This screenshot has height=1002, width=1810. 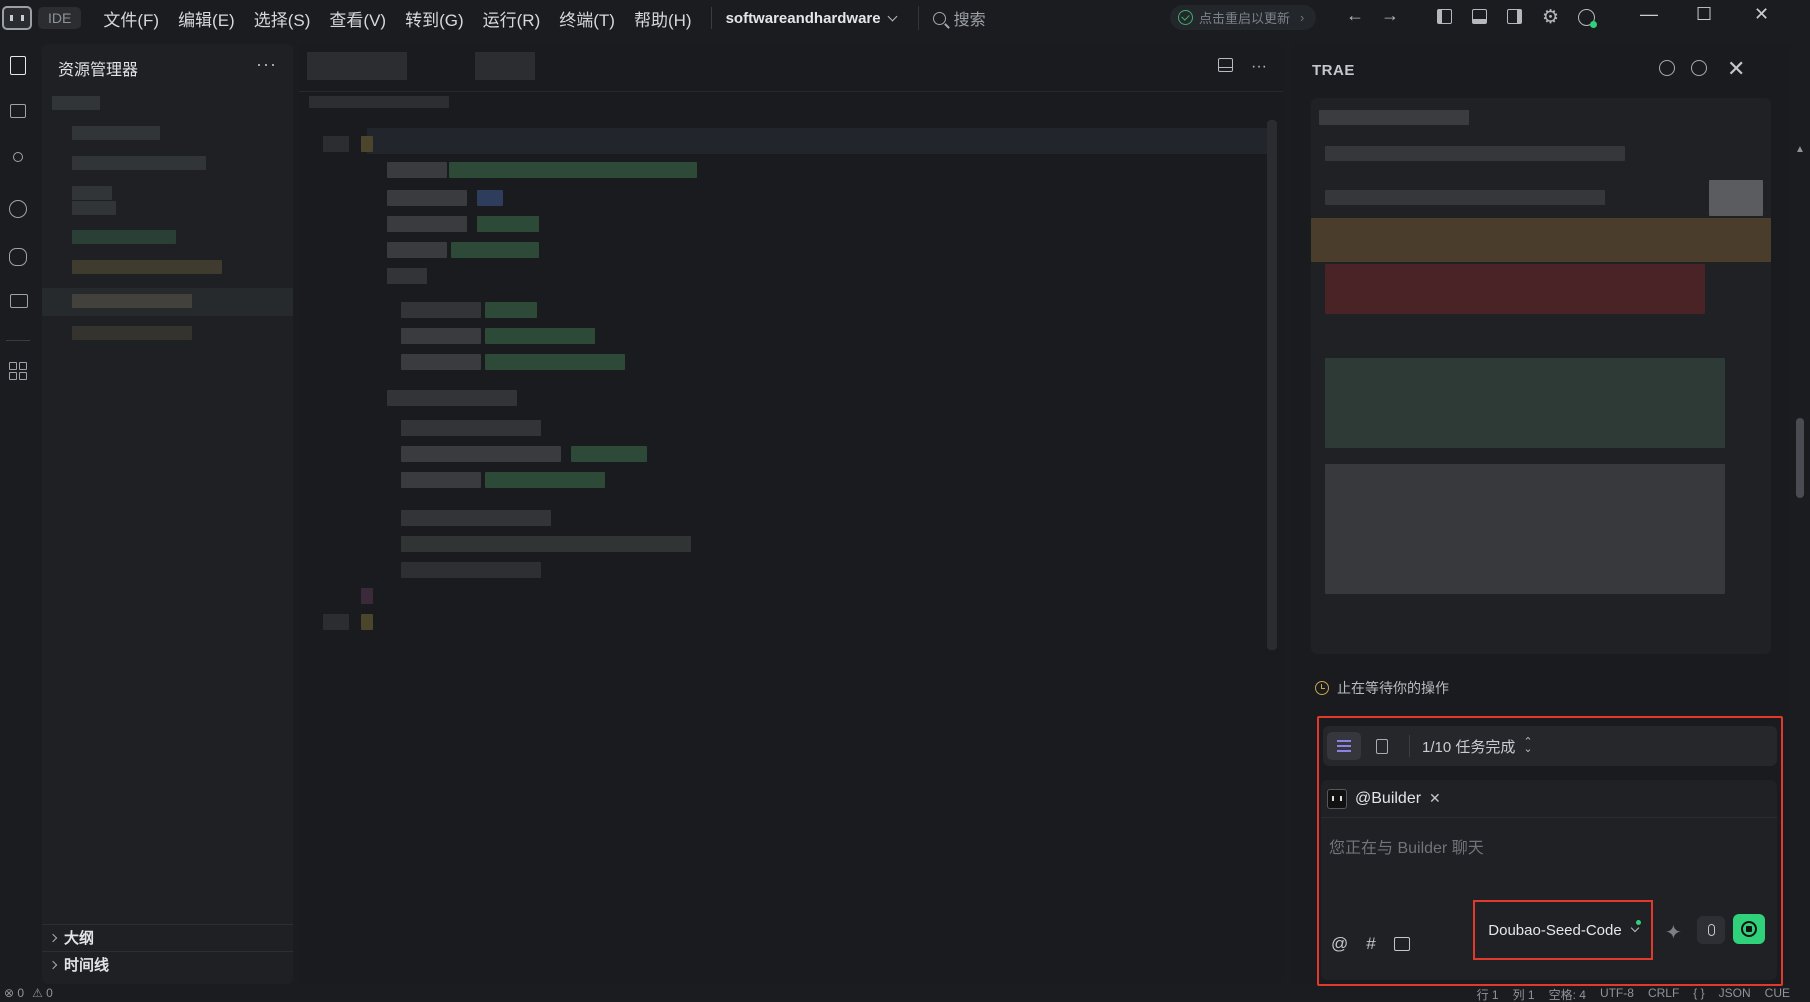 I want to click on status-encoding: UTF-8, so click(x=1617, y=994).